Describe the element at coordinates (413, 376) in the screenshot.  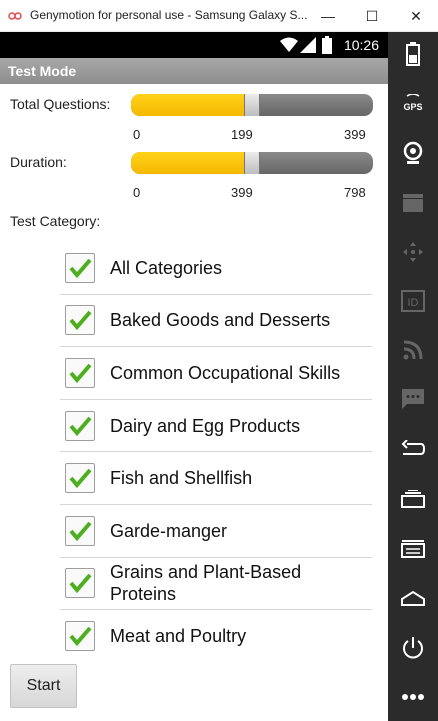
I see `genymotion-toolbar: GPS ID` at that location.